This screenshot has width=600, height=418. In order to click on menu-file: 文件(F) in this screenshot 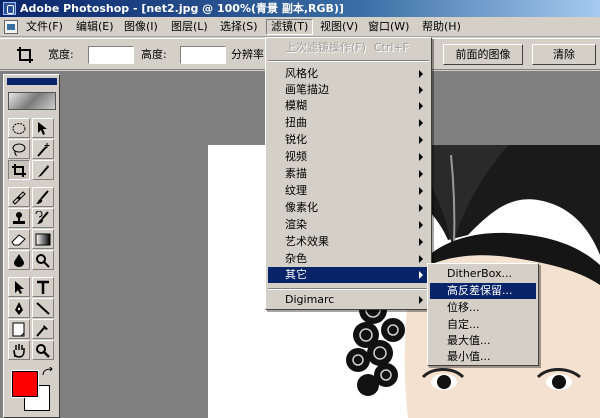, I will do `click(44, 27)`.